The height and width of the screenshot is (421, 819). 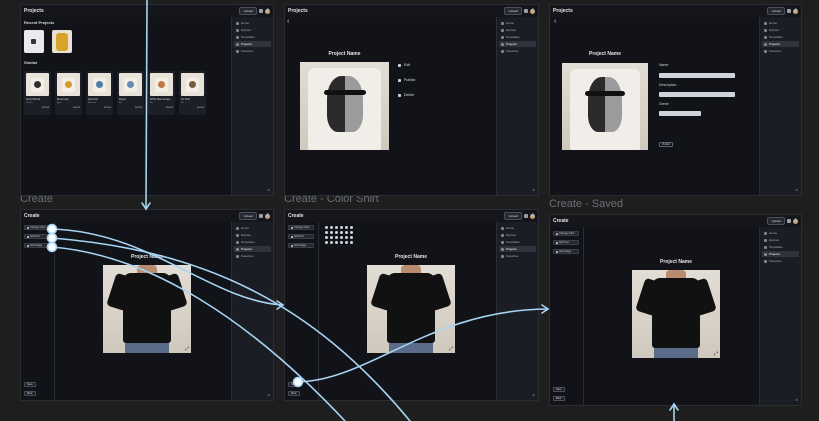 I want to click on edit-button: Edit, so click(x=404, y=65).